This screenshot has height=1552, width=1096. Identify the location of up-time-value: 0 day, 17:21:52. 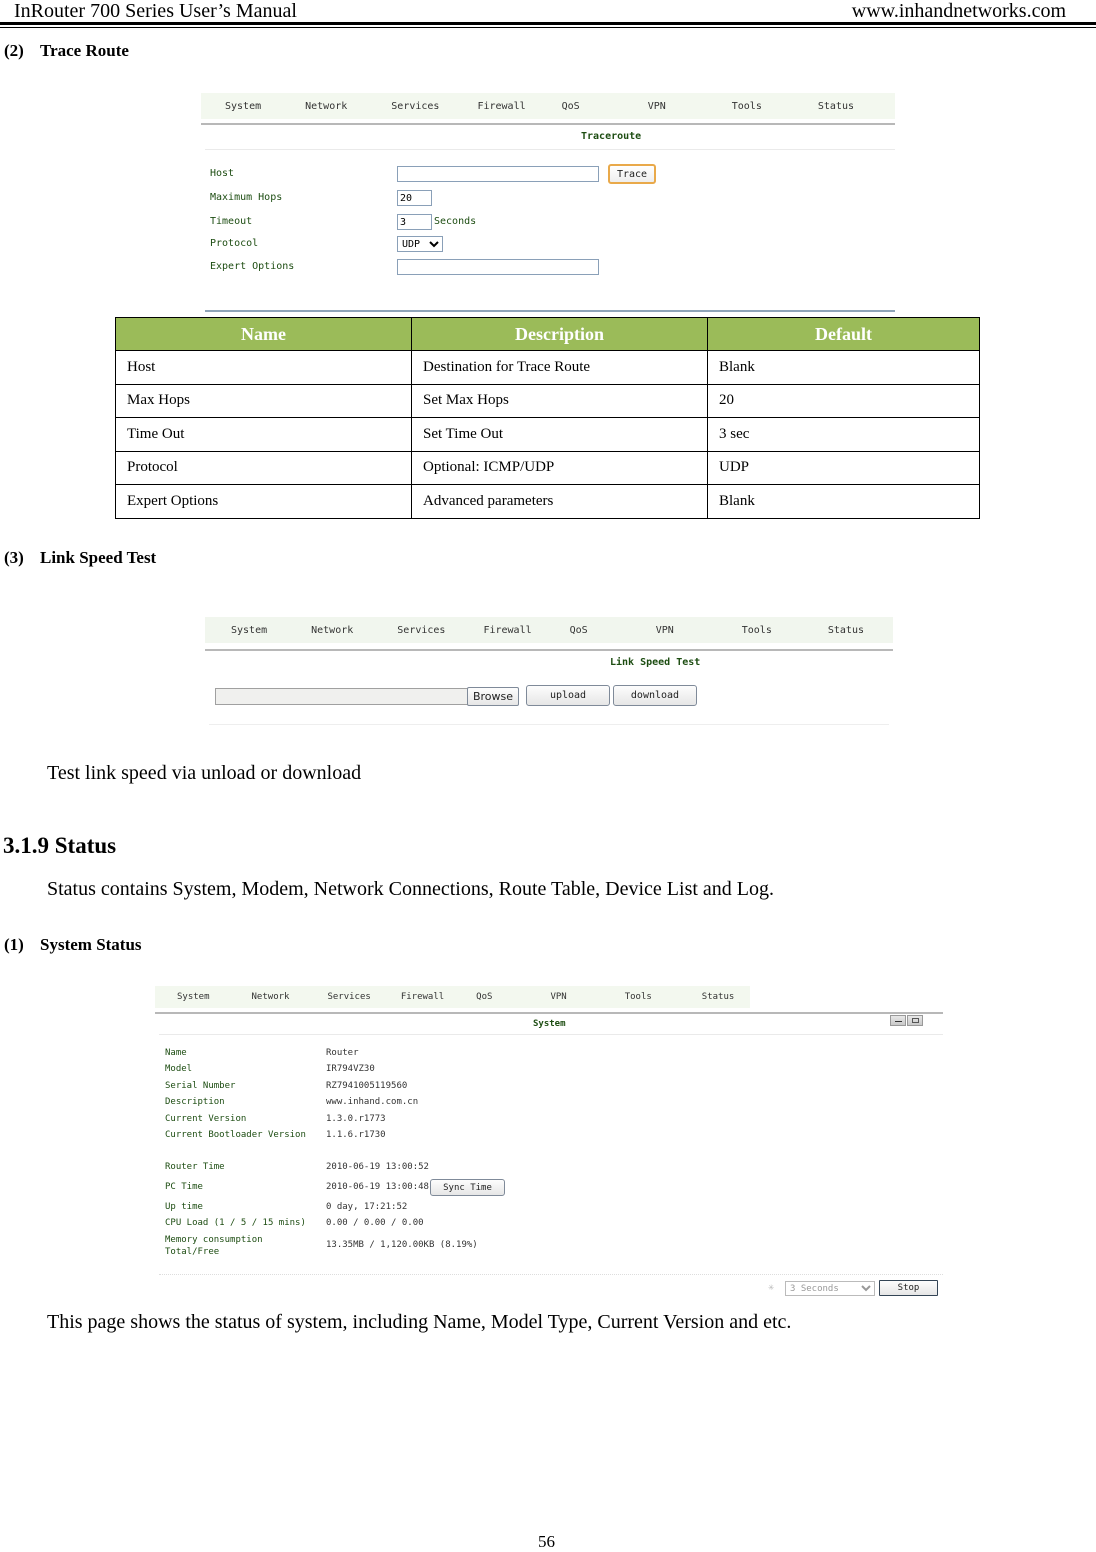
(367, 1207).